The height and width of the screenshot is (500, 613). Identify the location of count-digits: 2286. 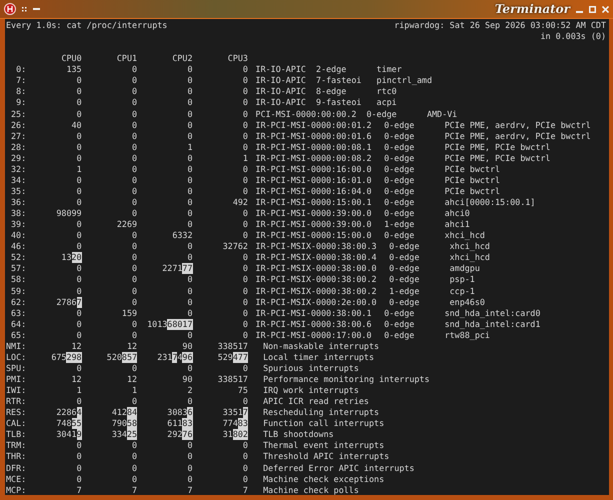
(66, 412).